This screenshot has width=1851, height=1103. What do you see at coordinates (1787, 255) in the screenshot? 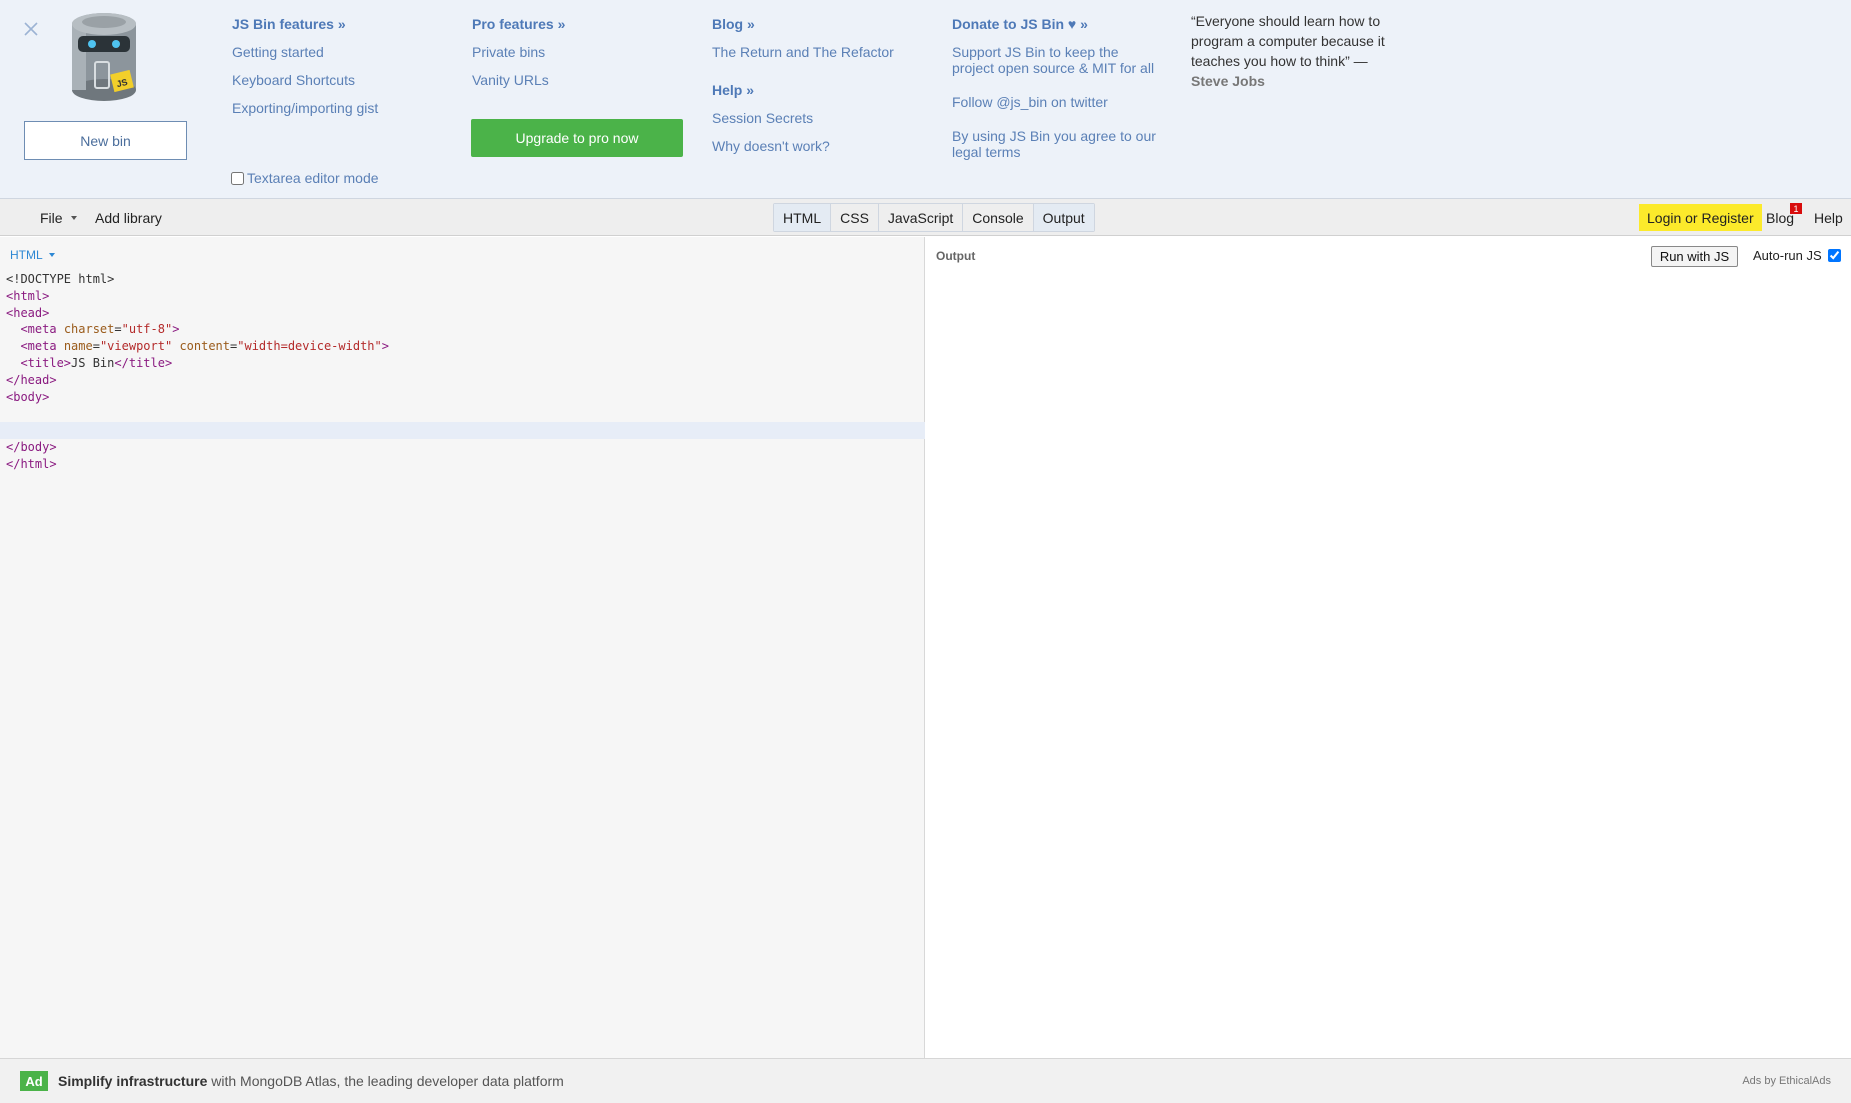
I see `autorun-label: Auto-run JS` at bounding box center [1787, 255].